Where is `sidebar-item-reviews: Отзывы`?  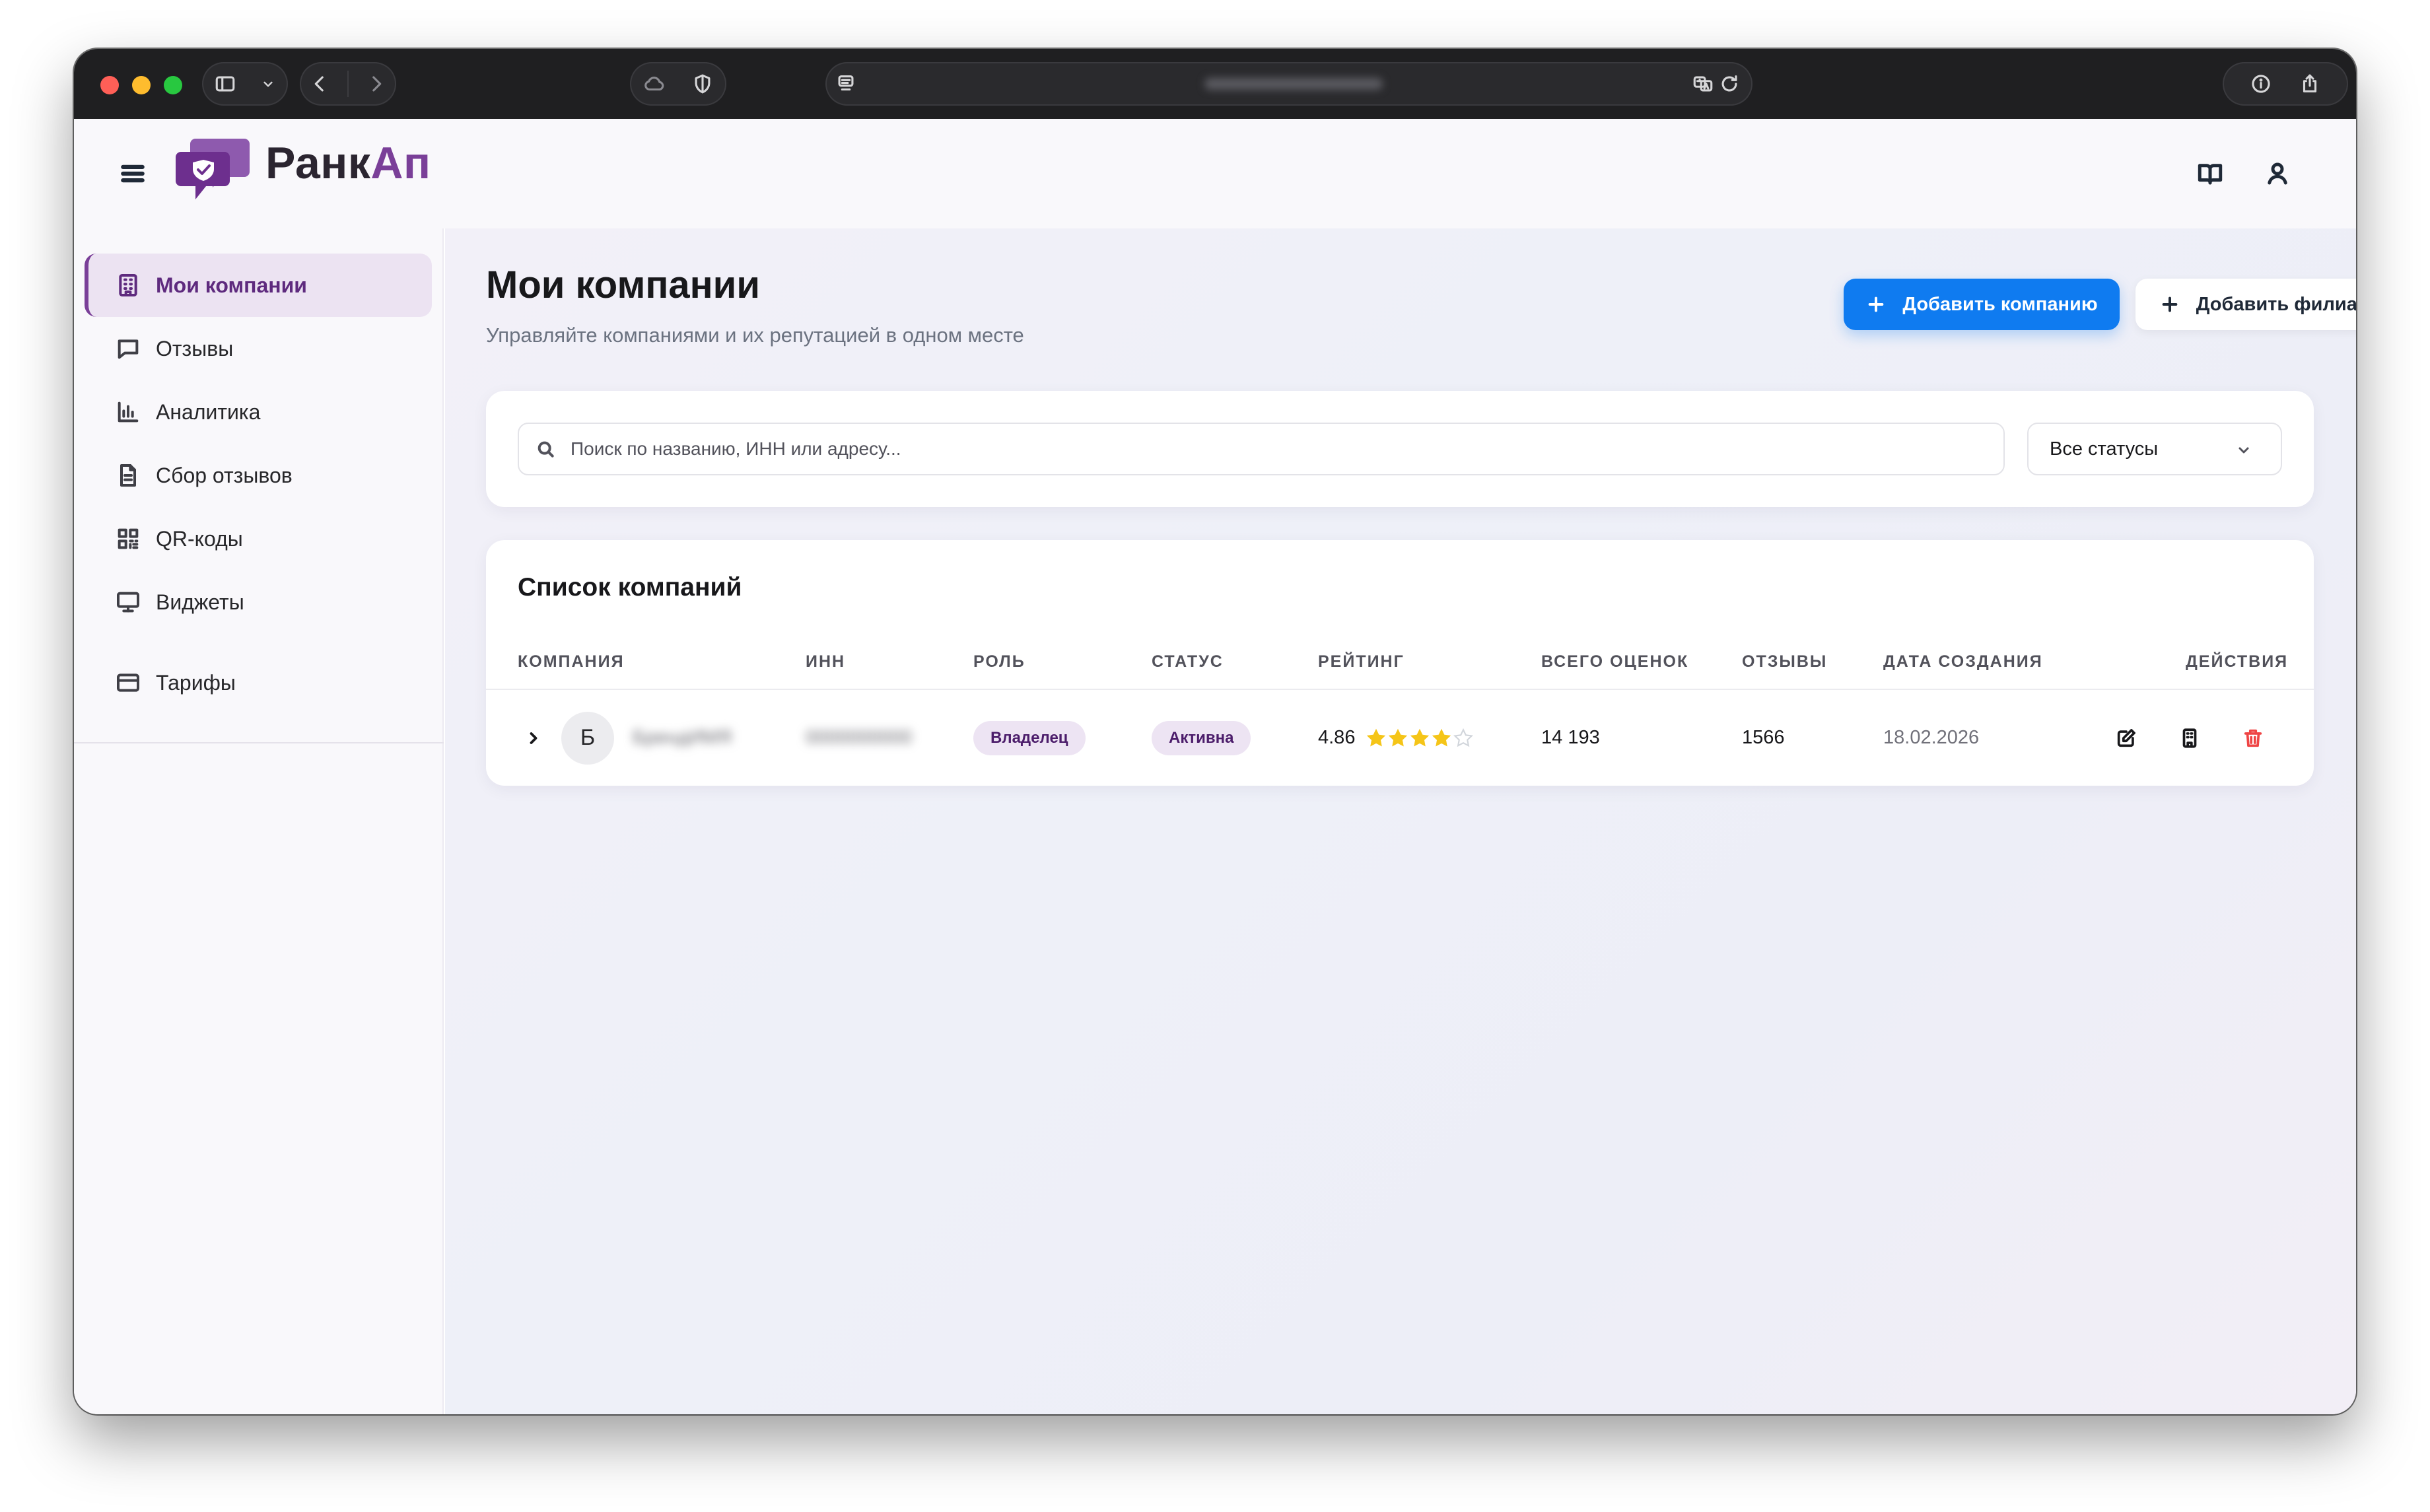
sidebar-item-reviews: Отзывы is located at coordinates (258, 348).